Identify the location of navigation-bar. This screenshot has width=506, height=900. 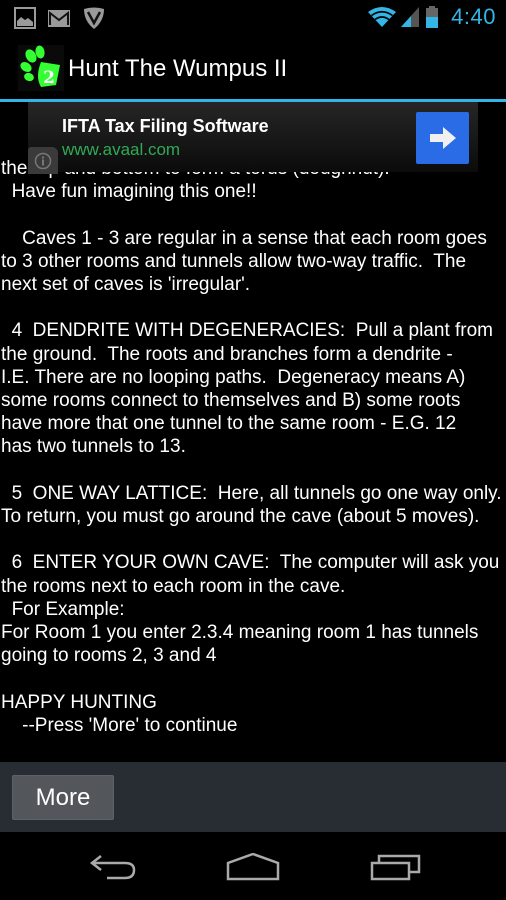
(253, 866).